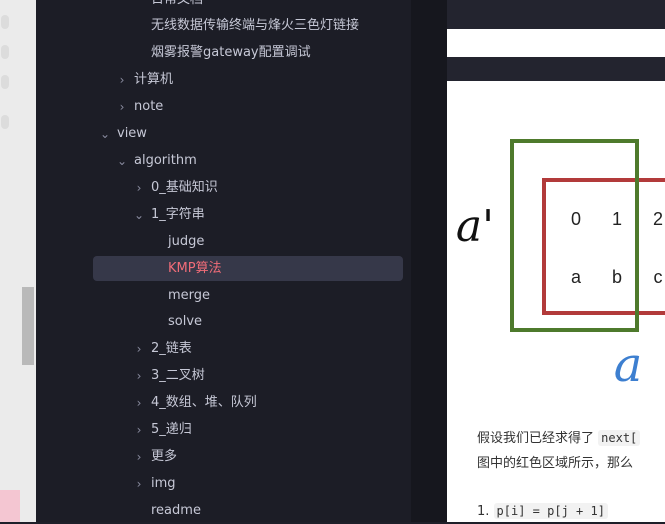 This screenshot has width=665, height=524. Describe the element at coordinates (178, 214) in the screenshot. I see `sidebar-item-label: 1_字符串` at that location.